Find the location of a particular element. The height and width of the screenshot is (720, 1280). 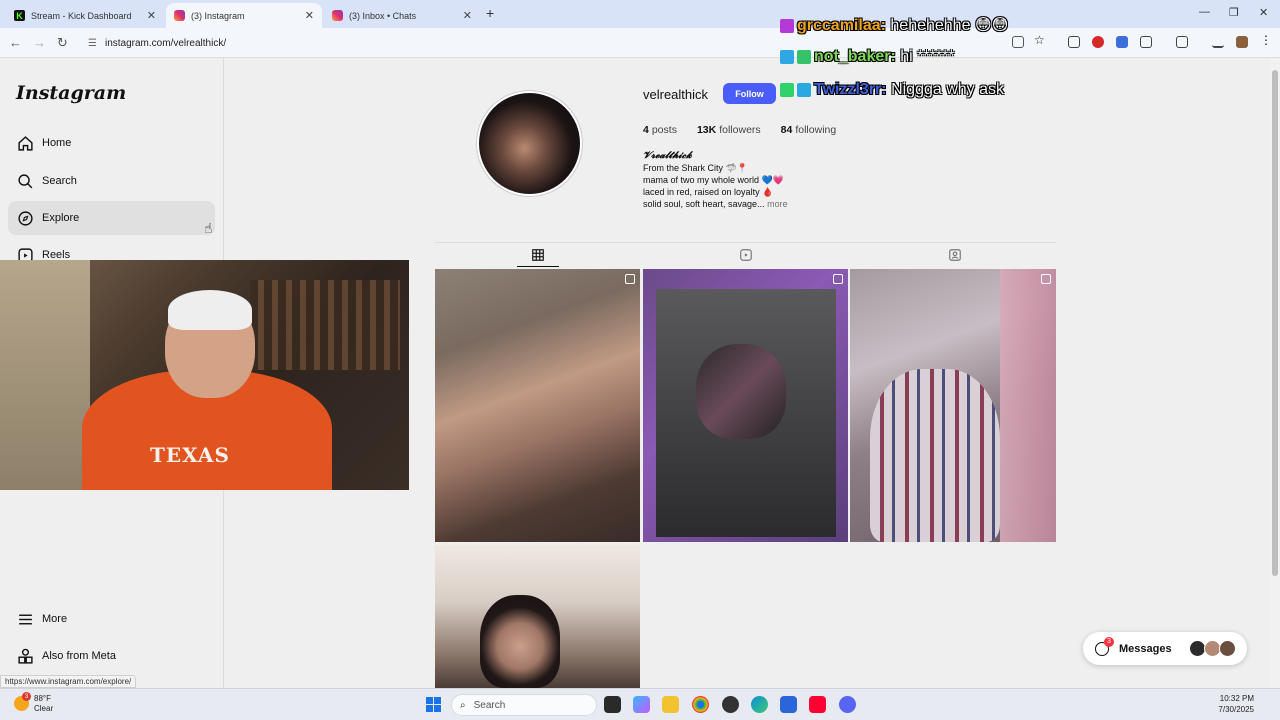

meta-apps-icon is located at coordinates (25, 656).